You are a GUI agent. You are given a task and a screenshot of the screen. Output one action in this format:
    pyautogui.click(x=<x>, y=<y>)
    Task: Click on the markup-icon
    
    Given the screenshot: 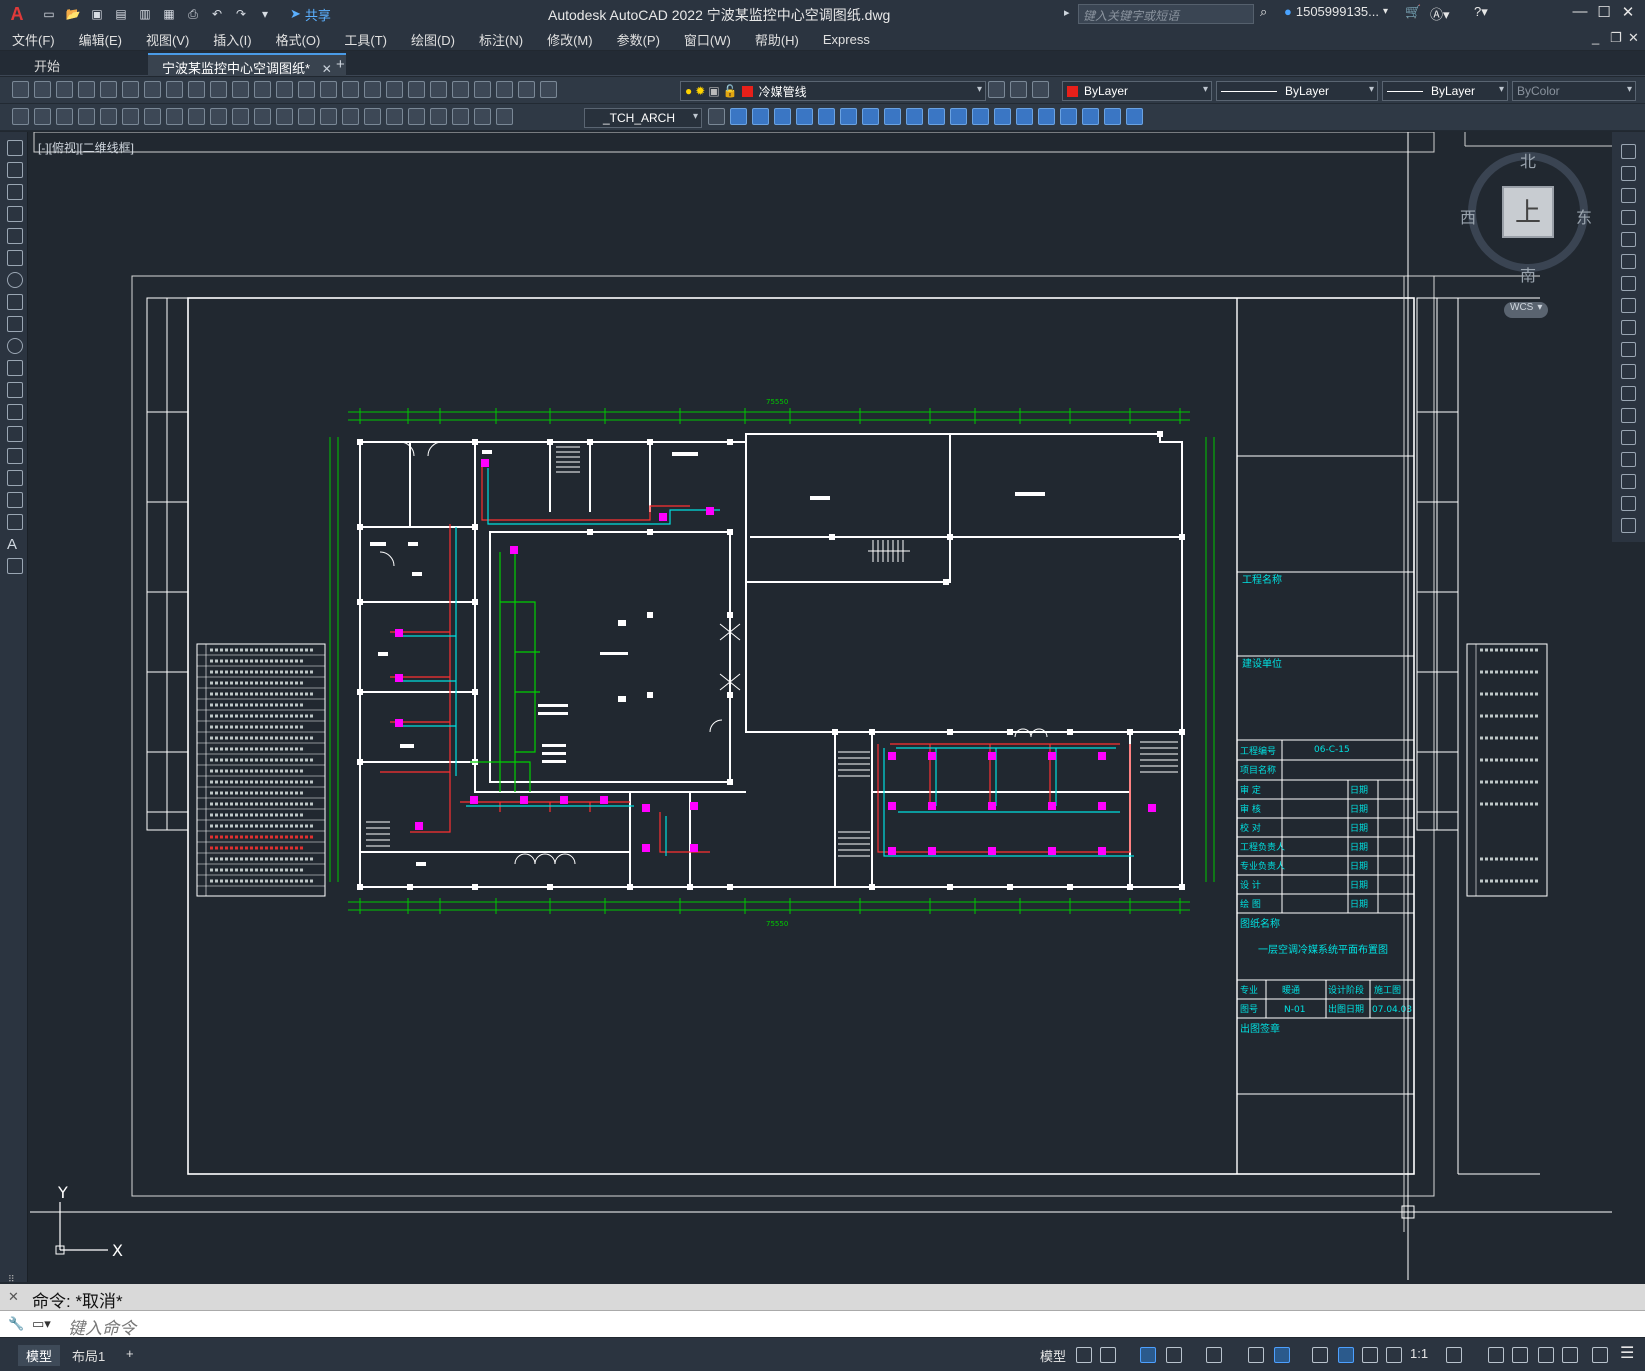 What is the action you would take?
    pyautogui.click(x=482, y=89)
    